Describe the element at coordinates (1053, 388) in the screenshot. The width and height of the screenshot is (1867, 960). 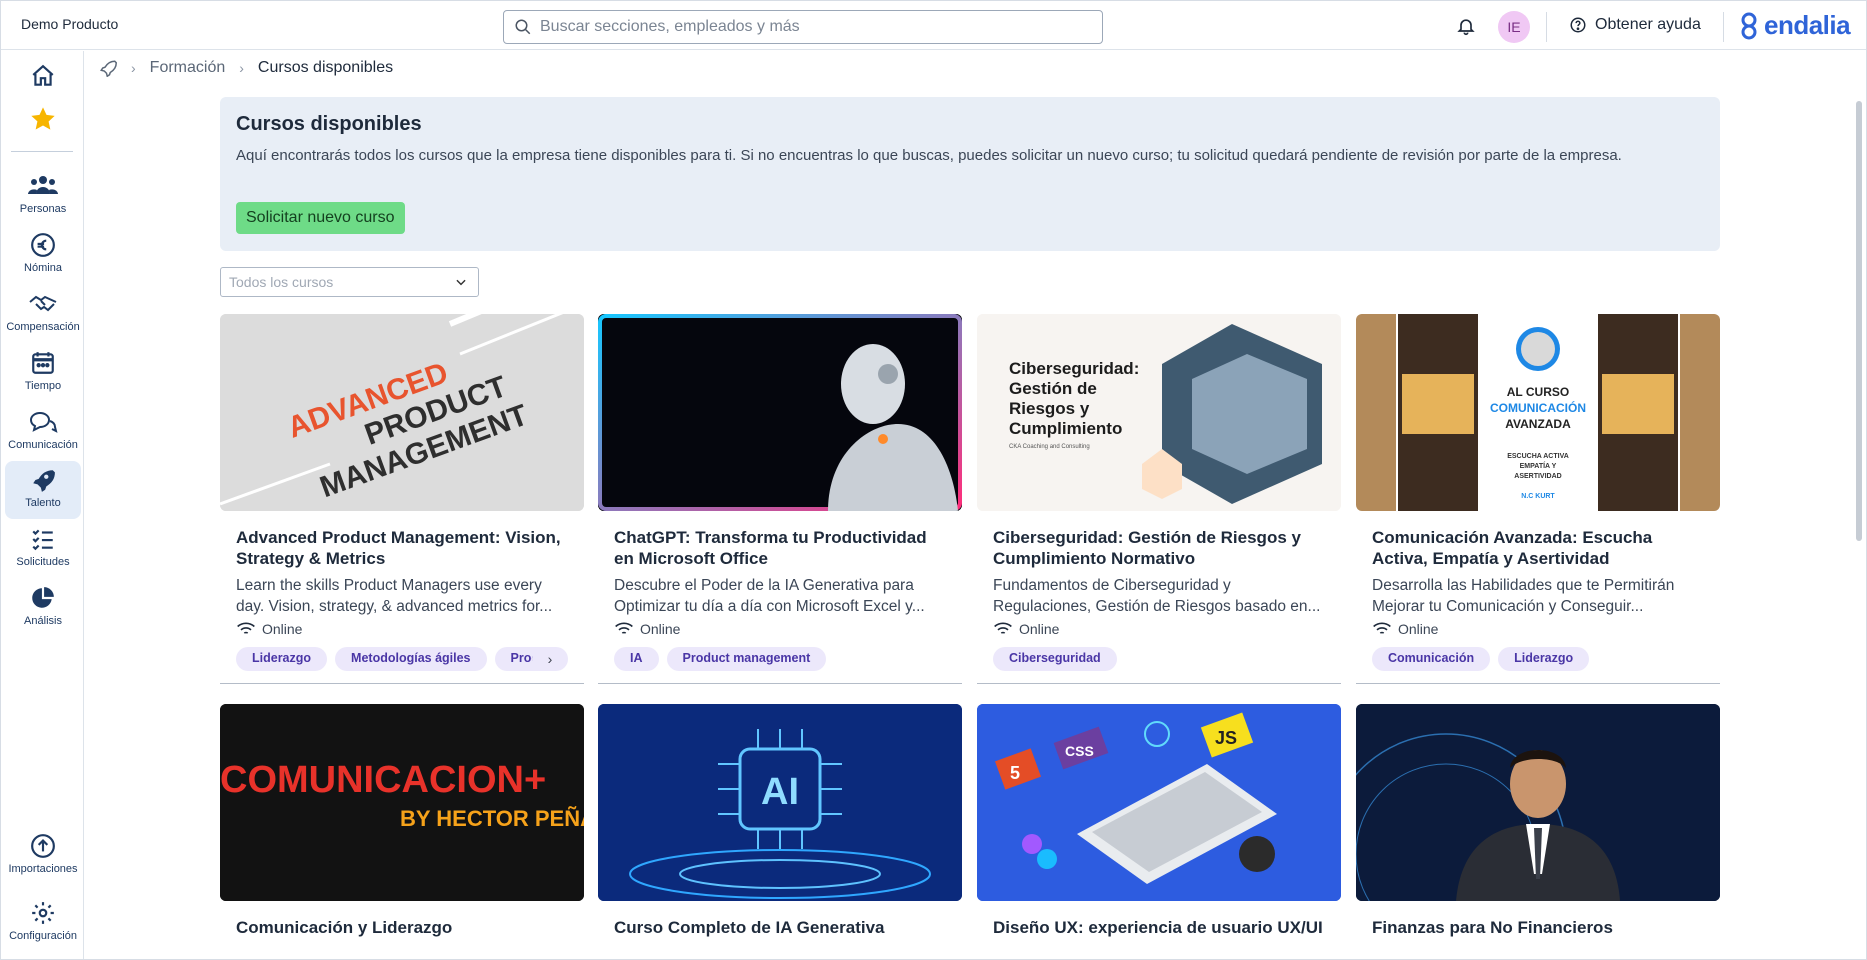
I see `thumb-text: Gestión de` at that location.